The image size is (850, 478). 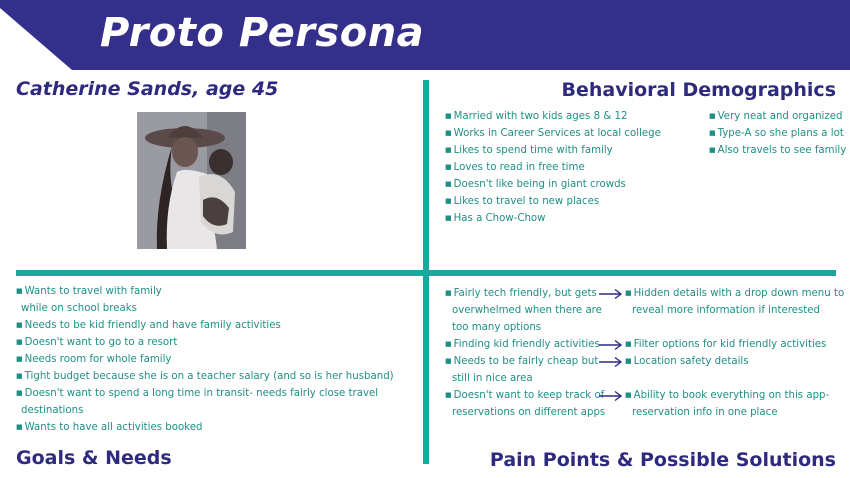 I want to click on header-banner: Proto Persona, so click(x=425, y=35).